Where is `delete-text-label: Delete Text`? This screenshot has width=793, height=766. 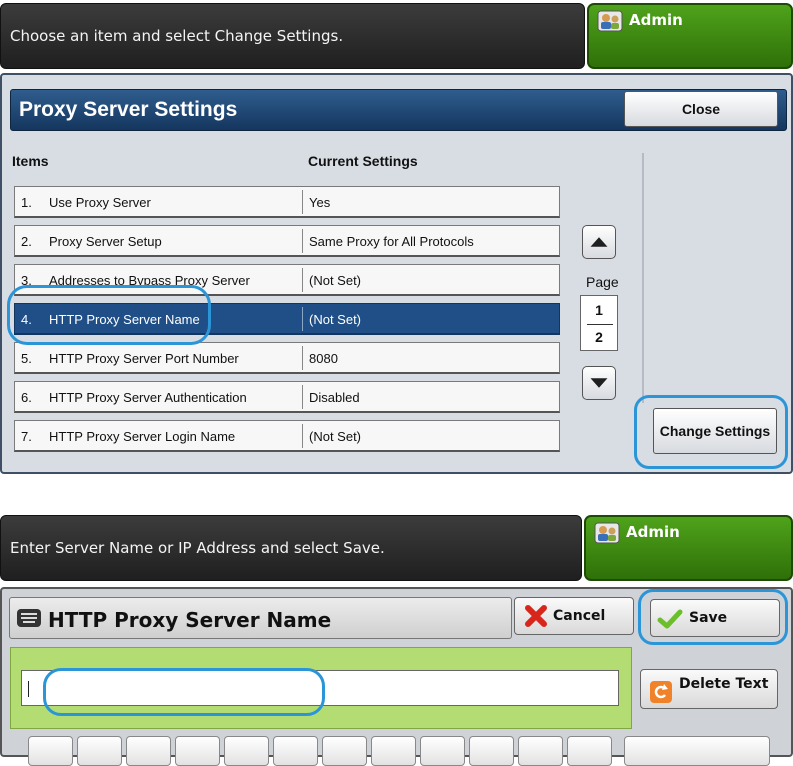
delete-text-label: Delete Text is located at coordinates (724, 684).